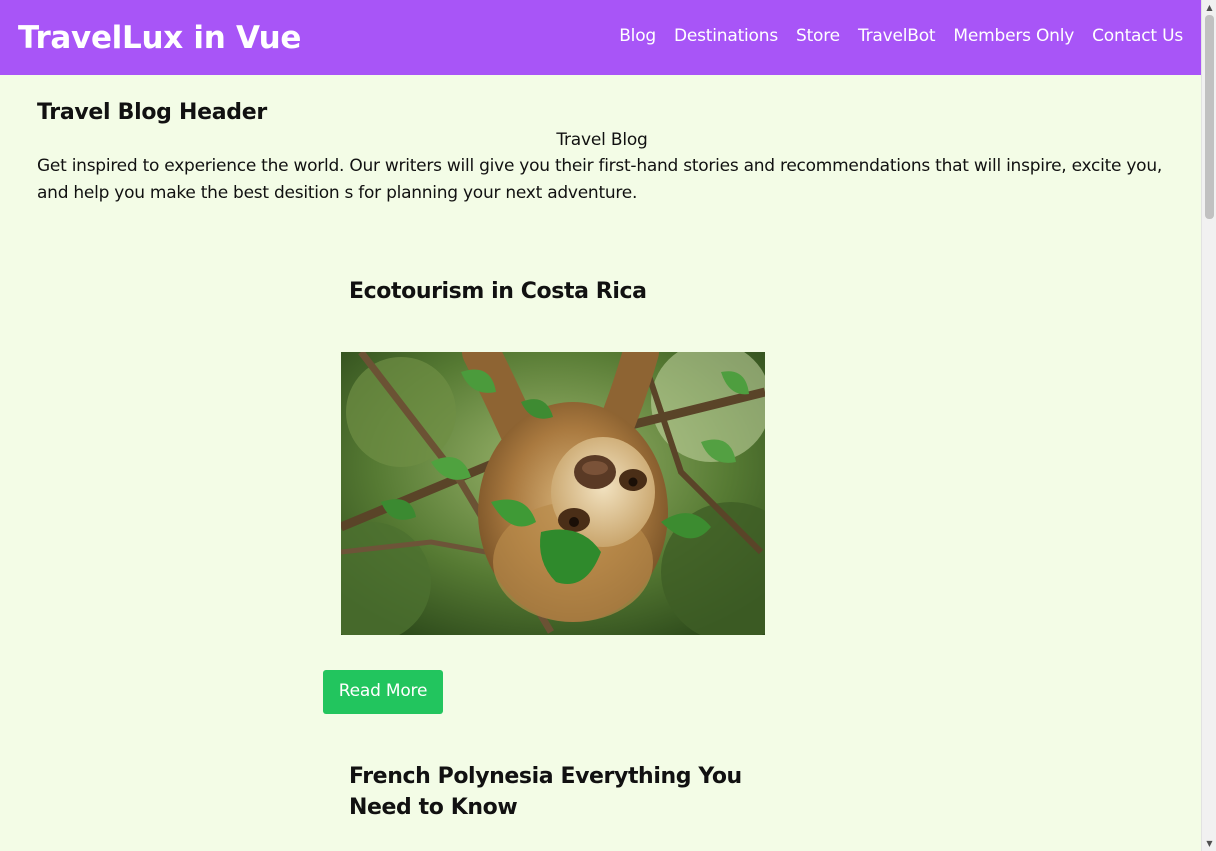 Image resolution: width=1216 pixels, height=851 pixels. I want to click on read-more-button: Read More, so click(383, 692).